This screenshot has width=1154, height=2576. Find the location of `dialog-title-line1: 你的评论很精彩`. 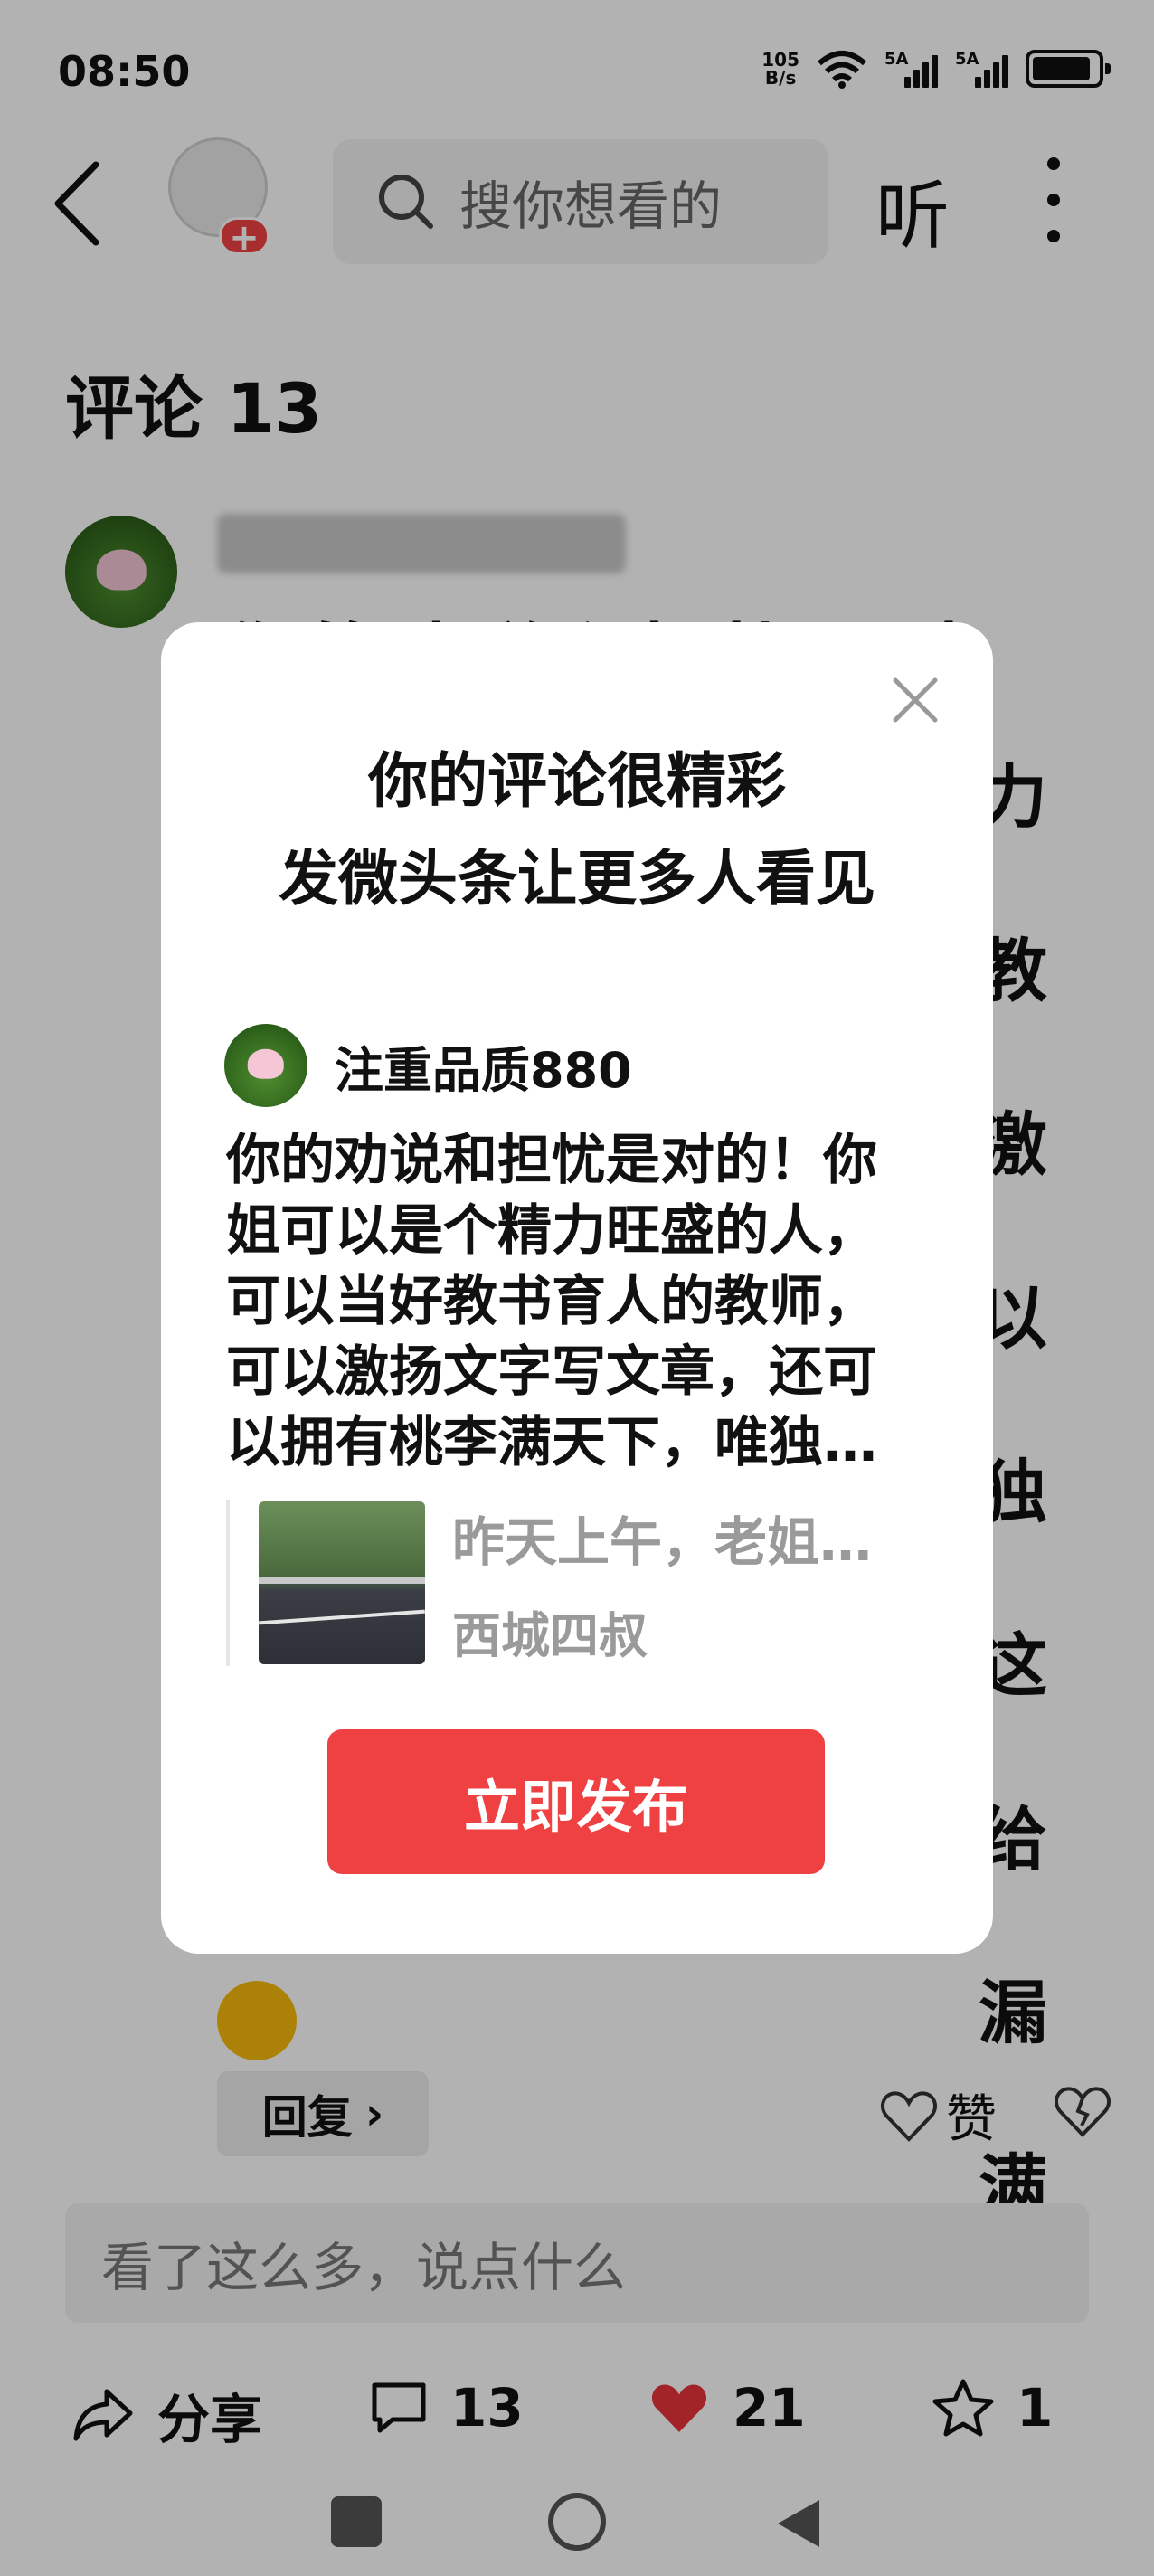

dialog-title-line1: 你的评论很精彩 is located at coordinates (577, 781).